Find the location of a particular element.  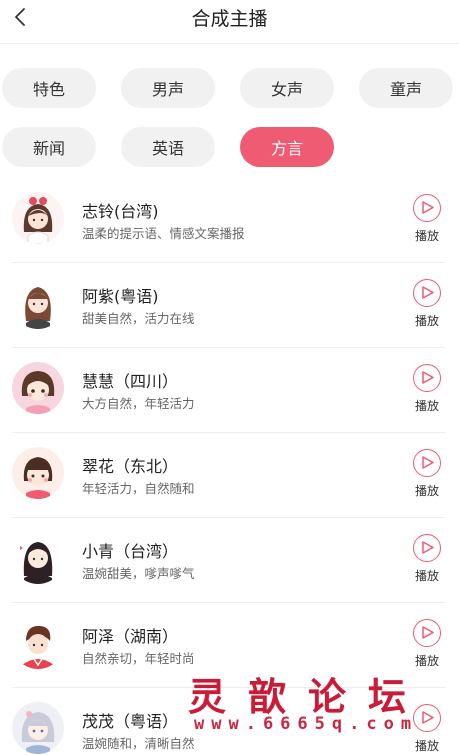

filter-chip-tese: 特色 is located at coordinates (49, 88).